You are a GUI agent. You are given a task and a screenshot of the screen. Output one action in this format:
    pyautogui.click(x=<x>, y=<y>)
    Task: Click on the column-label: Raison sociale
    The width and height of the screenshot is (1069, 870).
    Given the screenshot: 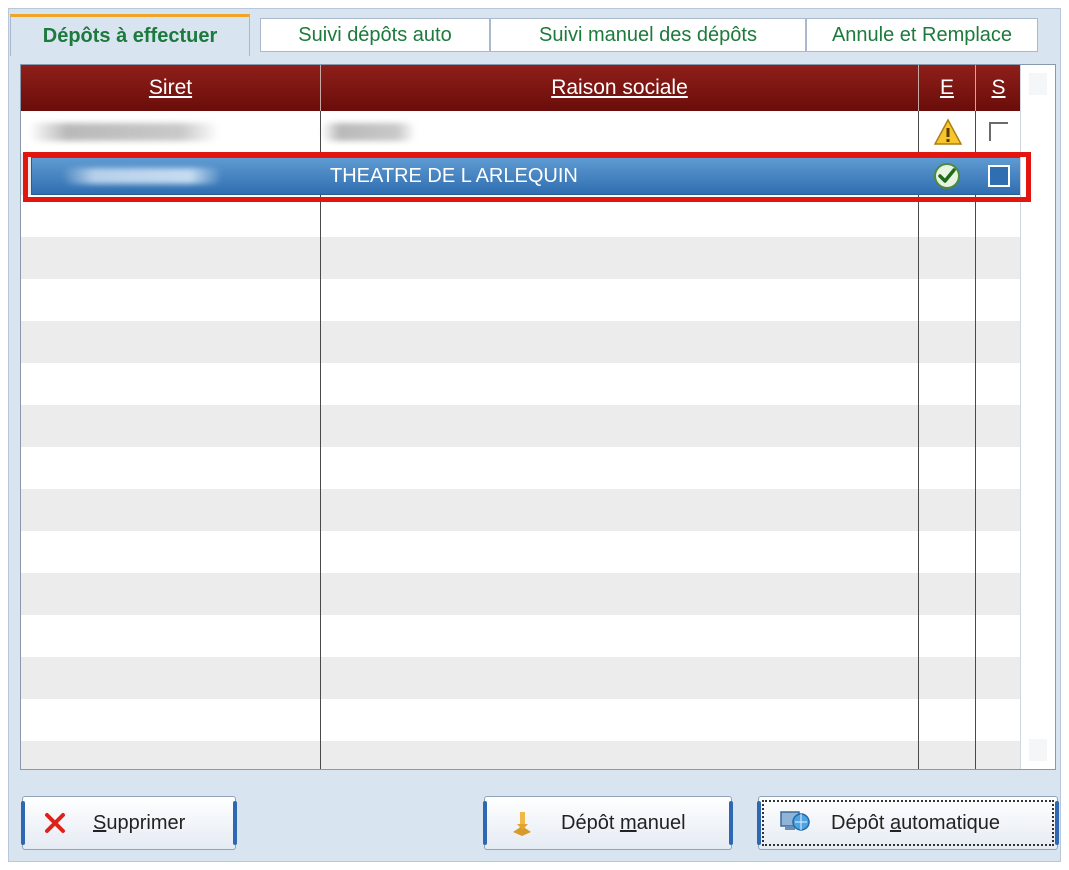 What is the action you would take?
    pyautogui.click(x=619, y=87)
    